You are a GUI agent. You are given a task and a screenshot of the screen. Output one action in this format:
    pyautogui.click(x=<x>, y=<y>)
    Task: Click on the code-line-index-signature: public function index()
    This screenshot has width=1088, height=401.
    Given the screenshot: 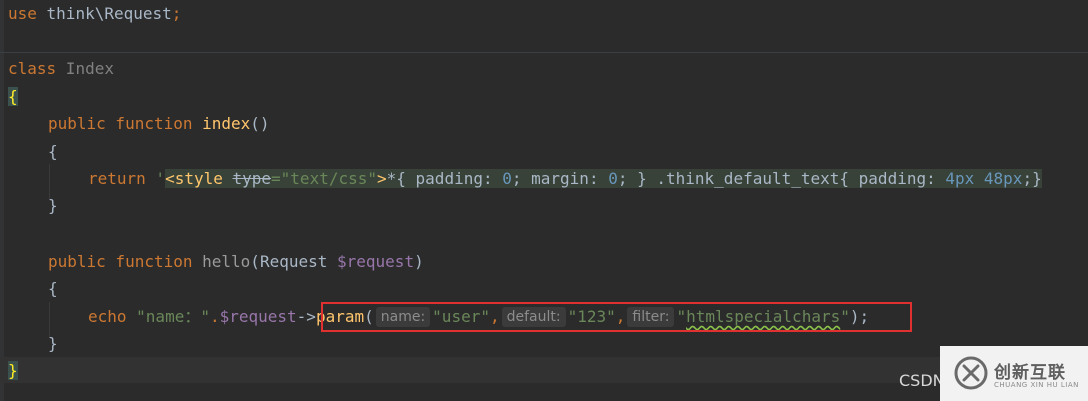 What is the action you would take?
    pyautogui.click(x=159, y=124)
    